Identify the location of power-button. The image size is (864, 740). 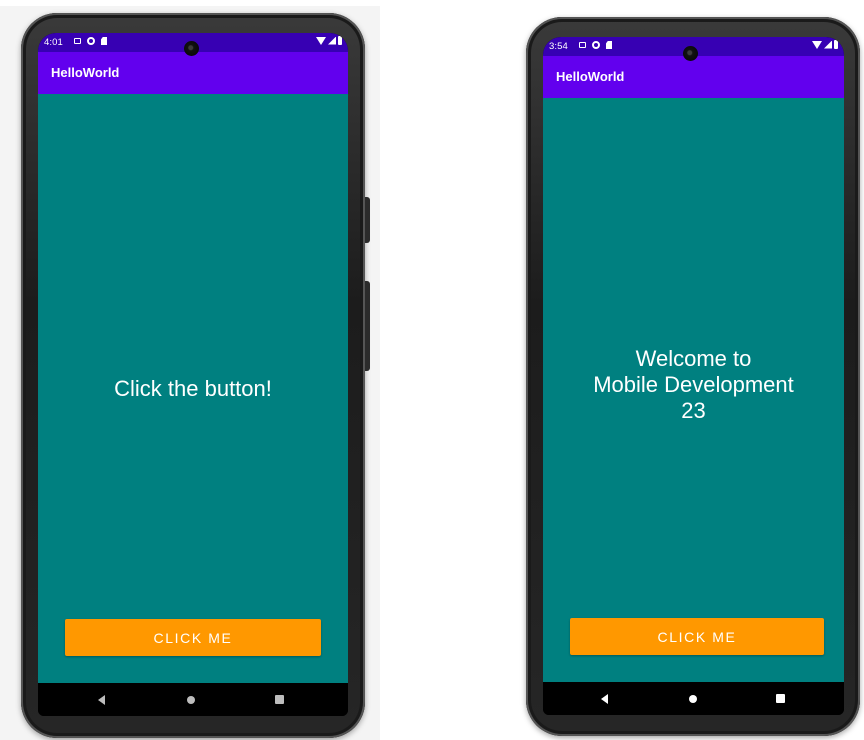
(367, 220).